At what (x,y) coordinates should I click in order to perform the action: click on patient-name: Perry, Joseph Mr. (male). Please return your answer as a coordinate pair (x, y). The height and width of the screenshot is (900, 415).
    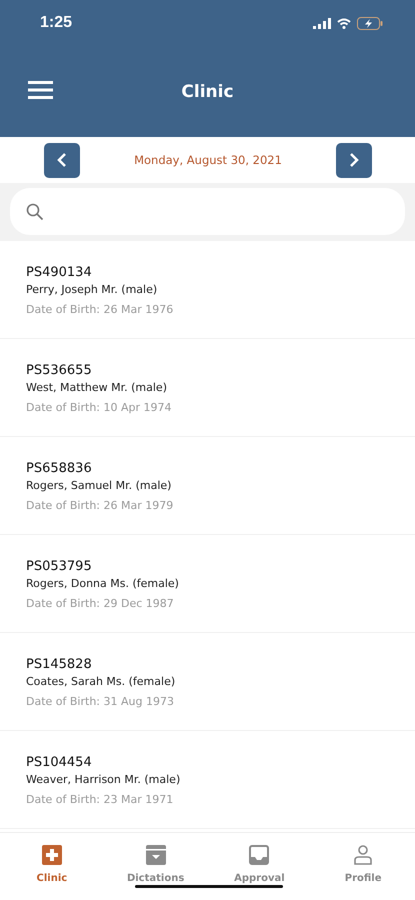
    Looking at the image, I should click on (92, 289).